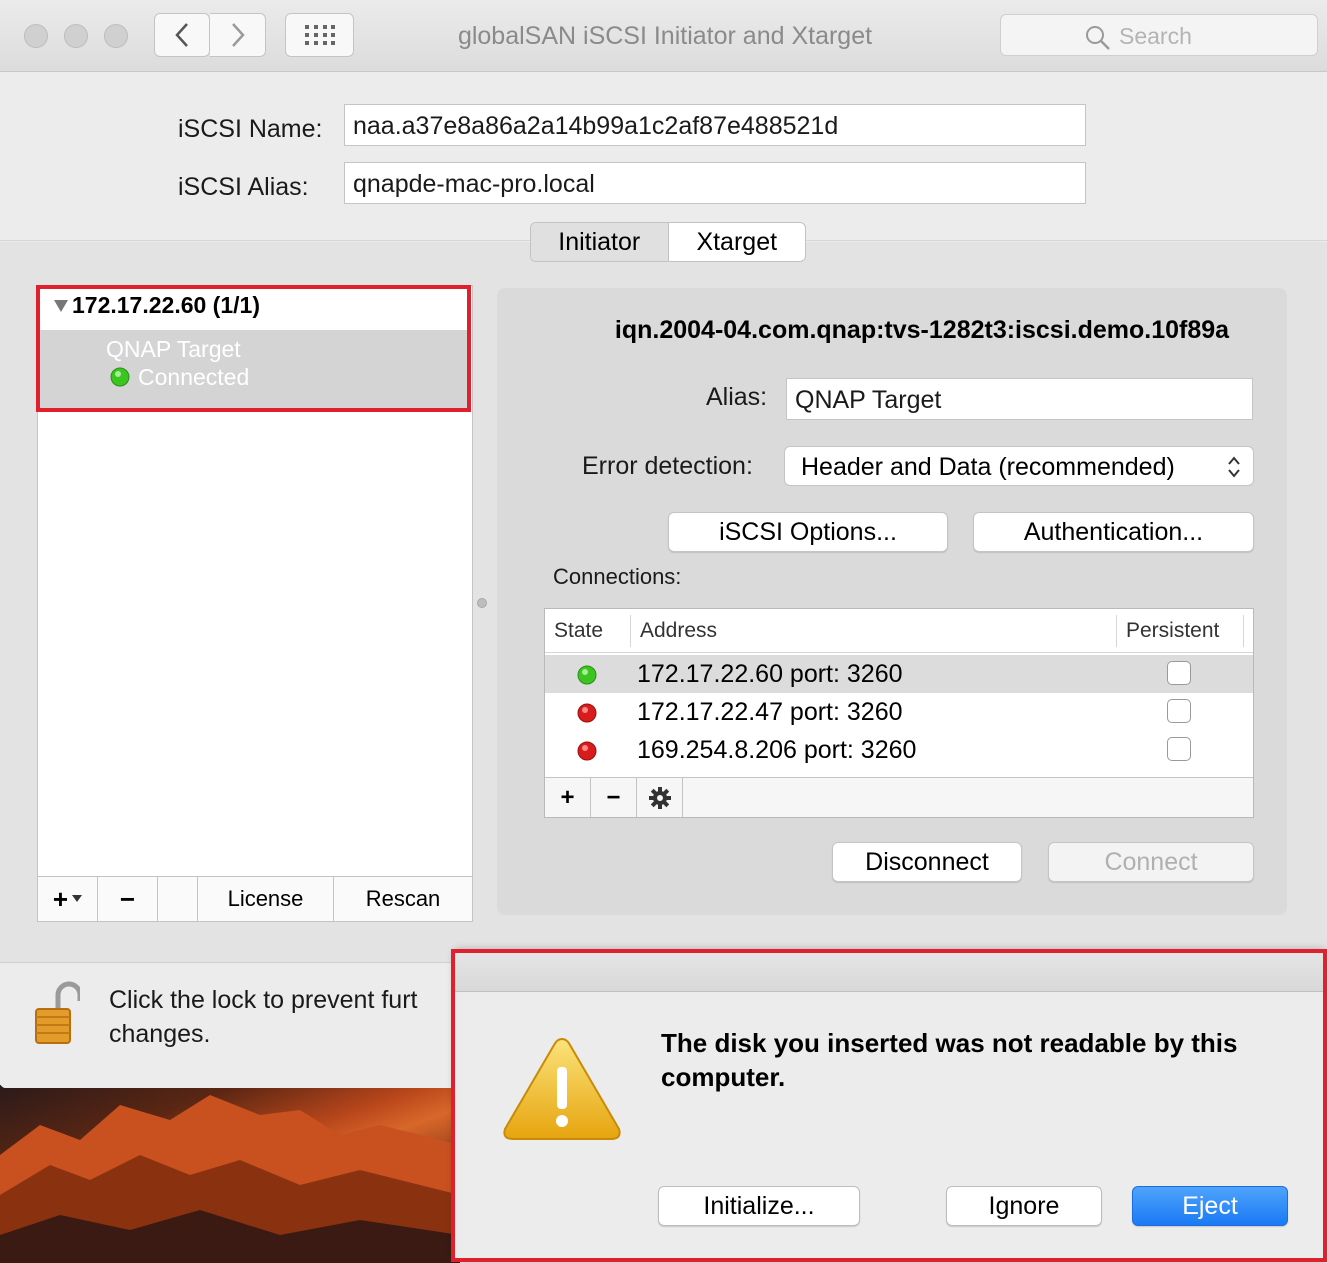 This screenshot has height=1263, width=1327. What do you see at coordinates (777, 750) in the screenshot?
I see `connection-address: 169.254.8.206 port: 3260` at bounding box center [777, 750].